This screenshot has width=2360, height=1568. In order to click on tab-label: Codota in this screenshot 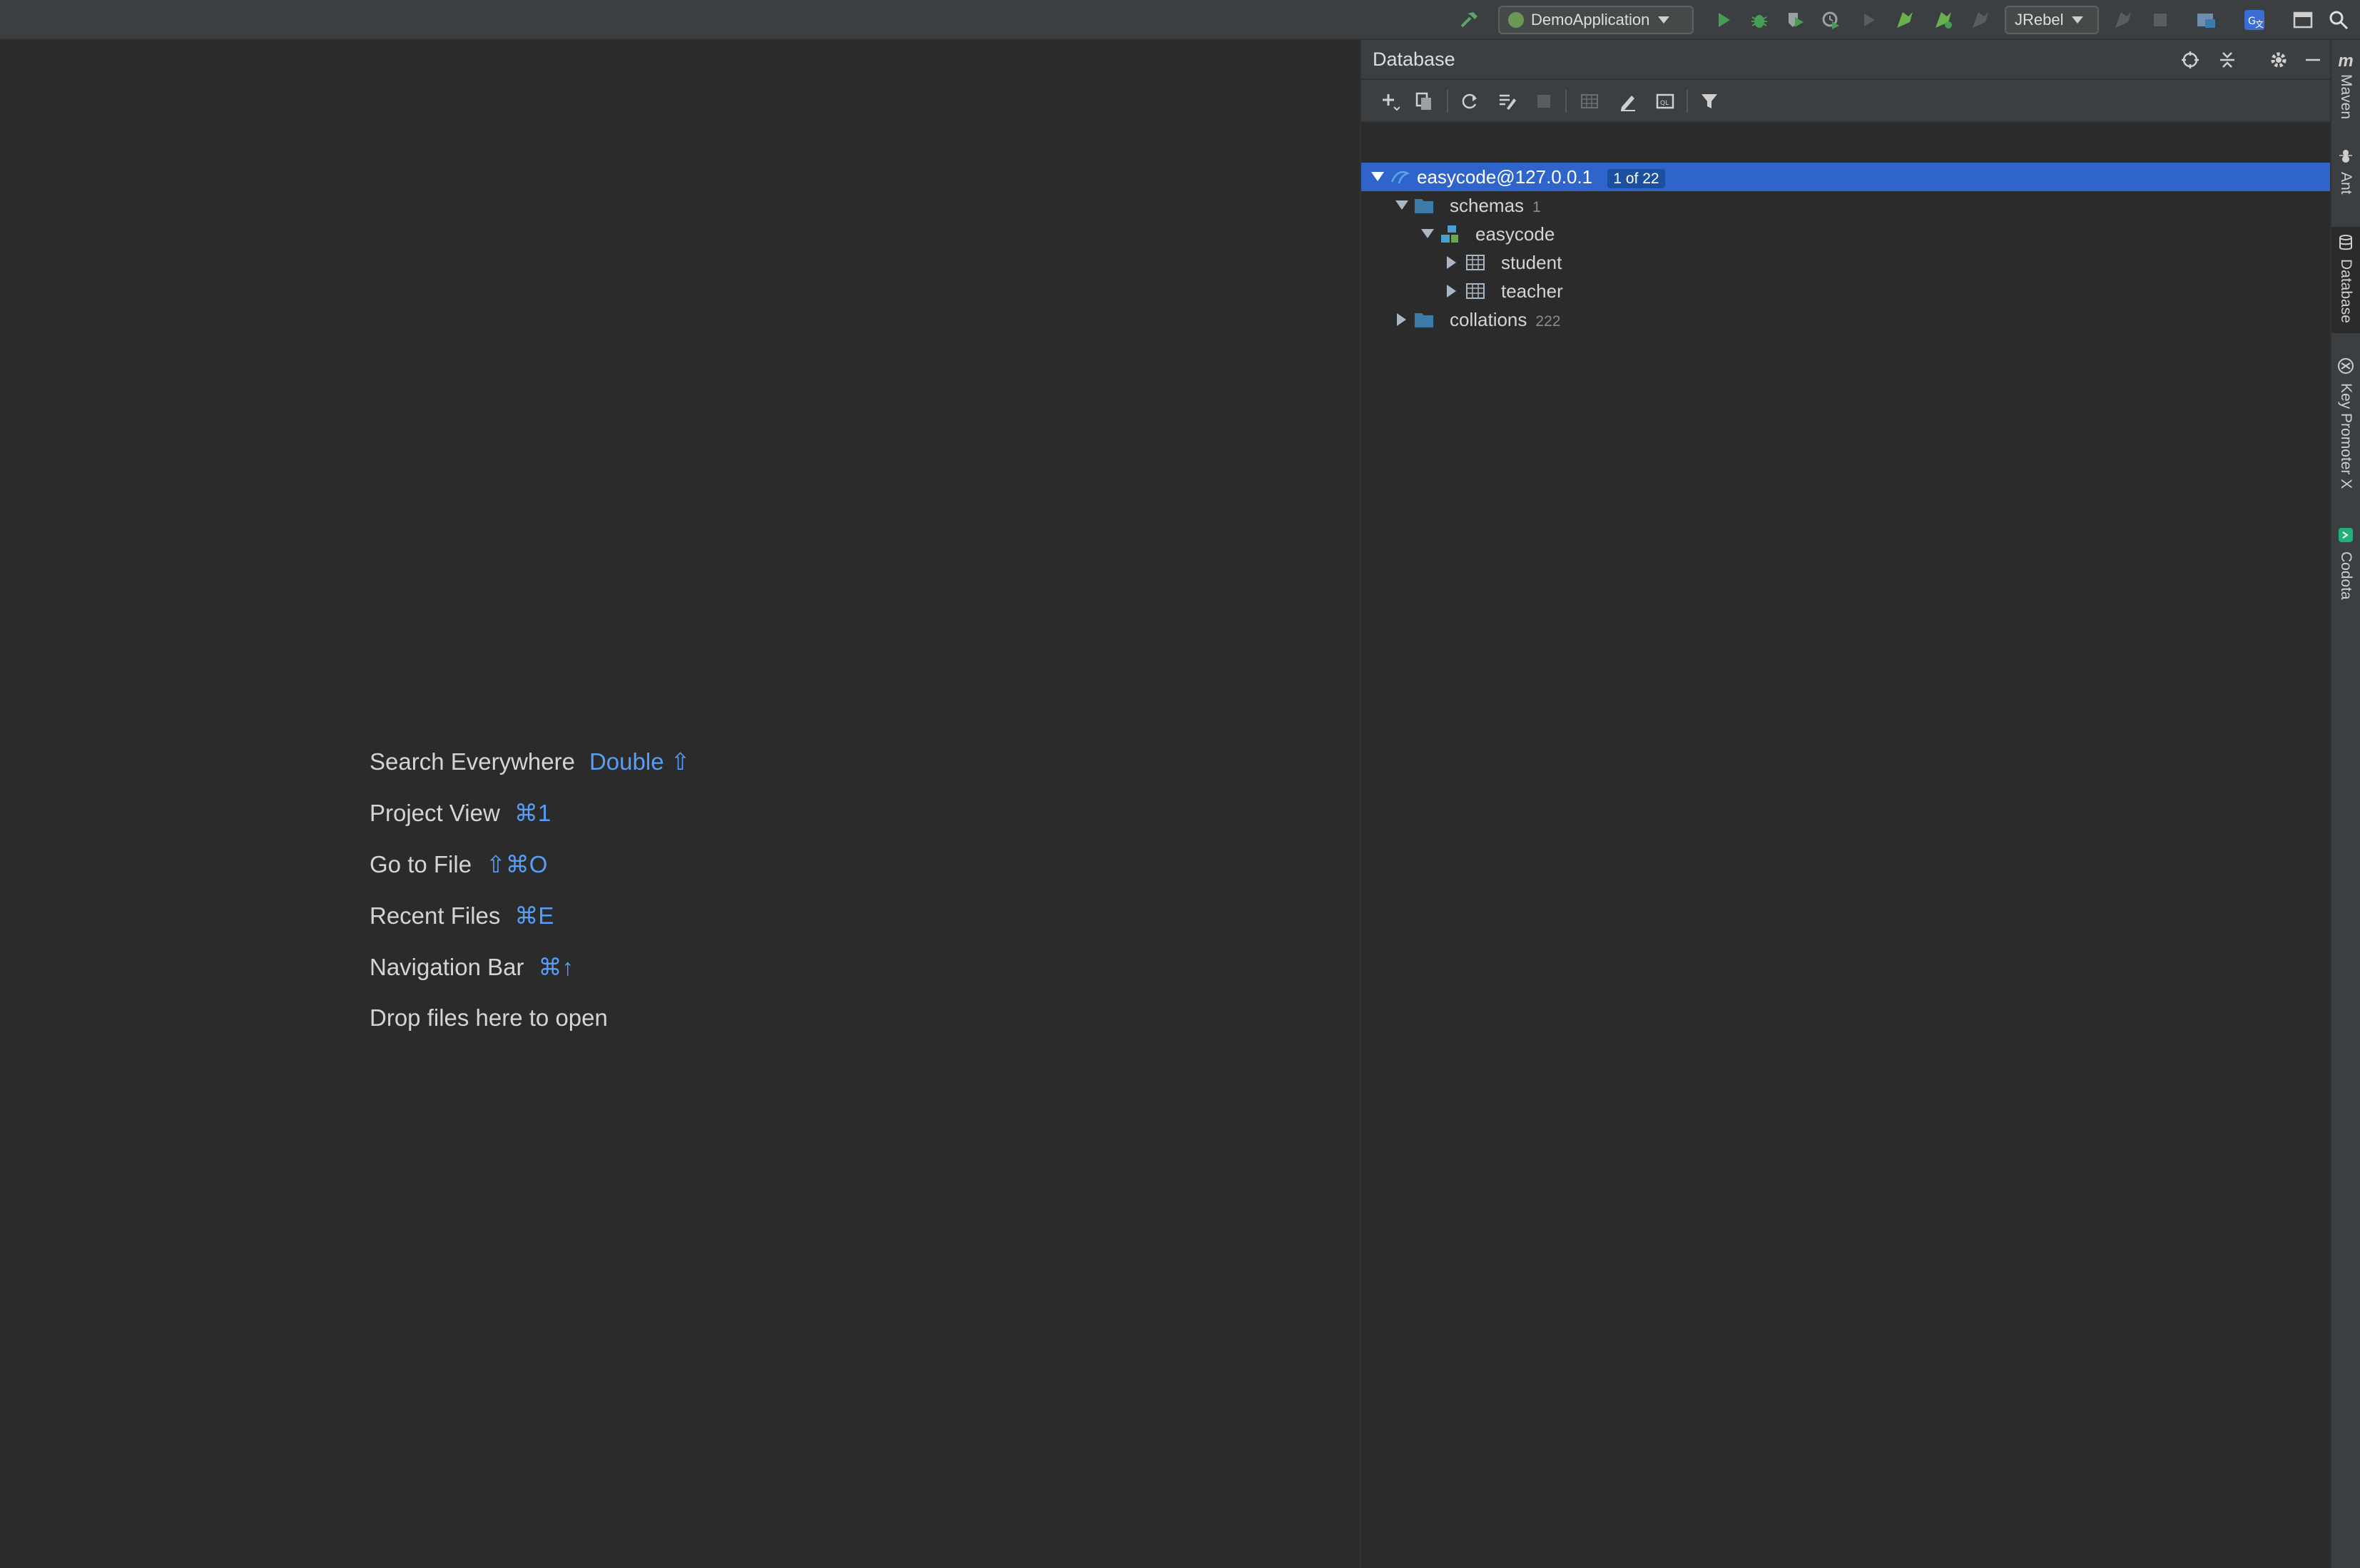, I will do `click(2346, 575)`.